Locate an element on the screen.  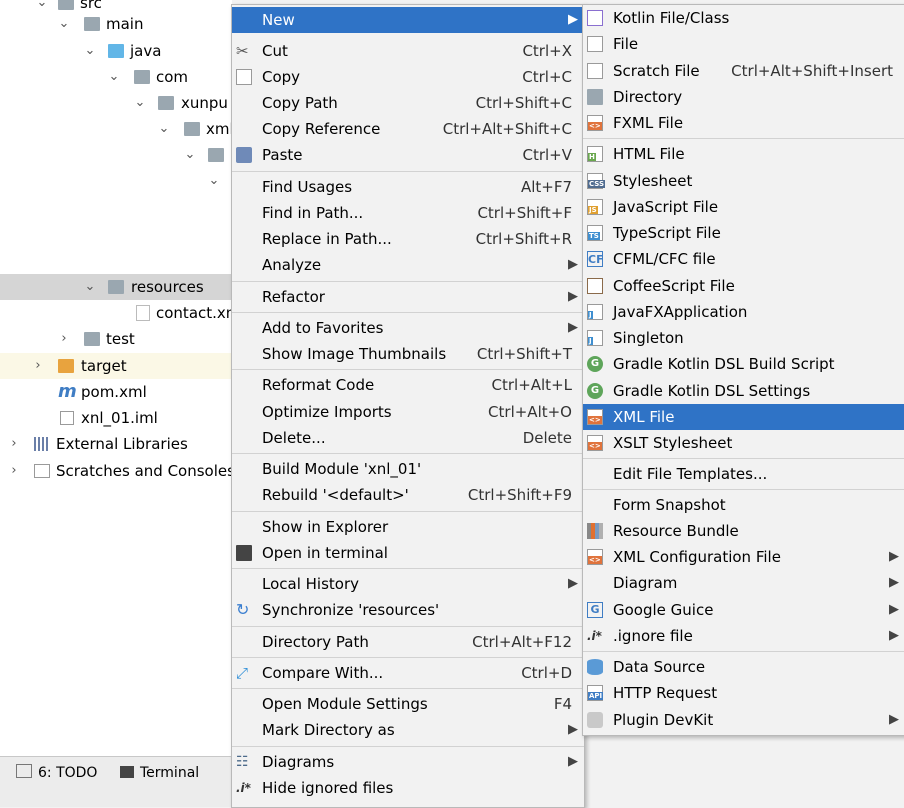
menu-hide-ignored-files: .i* Hide ignored files is located at coordinates (408, 788).